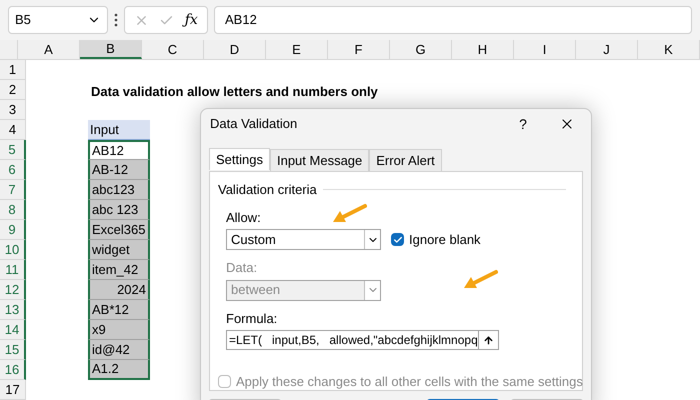 This screenshot has height=400, width=700. I want to click on table-cell: Excel365, so click(119, 230).